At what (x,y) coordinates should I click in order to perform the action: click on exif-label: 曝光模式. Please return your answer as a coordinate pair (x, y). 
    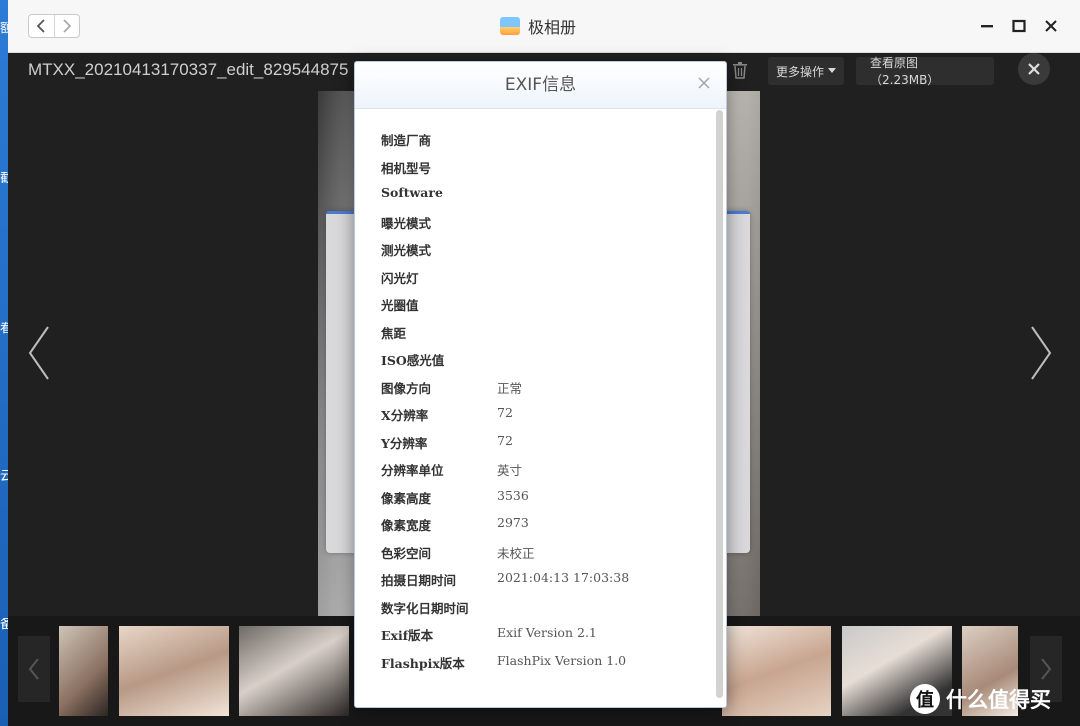
    Looking at the image, I should click on (406, 223).